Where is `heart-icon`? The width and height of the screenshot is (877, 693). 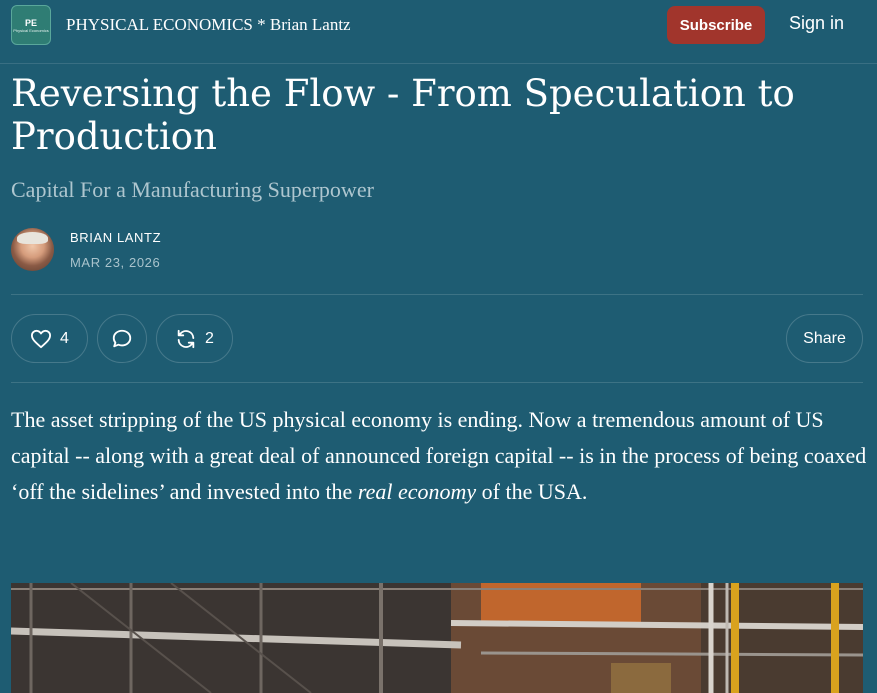 heart-icon is located at coordinates (41, 339).